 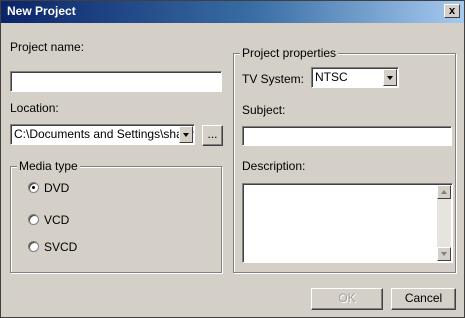 What do you see at coordinates (34, 108) in the screenshot?
I see `location-label: Location:` at bounding box center [34, 108].